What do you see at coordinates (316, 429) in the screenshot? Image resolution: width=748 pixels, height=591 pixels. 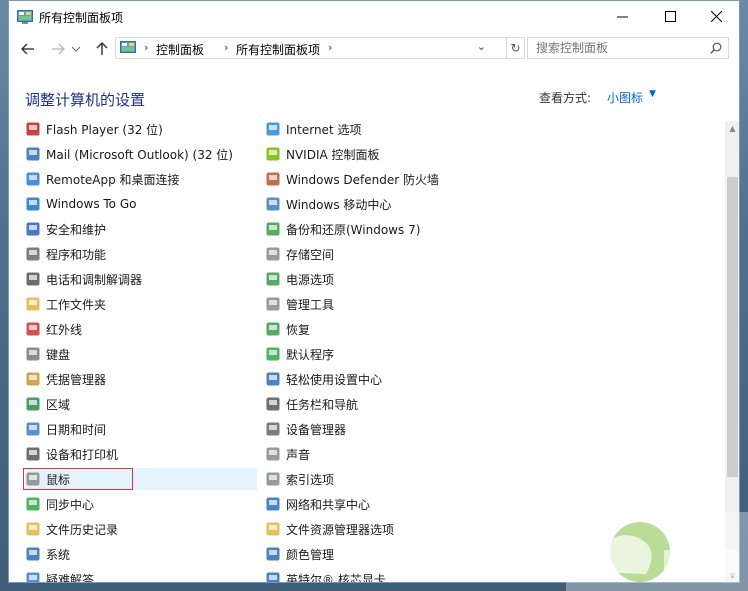 I see `control-panel-item-label: 设备管理器` at bounding box center [316, 429].